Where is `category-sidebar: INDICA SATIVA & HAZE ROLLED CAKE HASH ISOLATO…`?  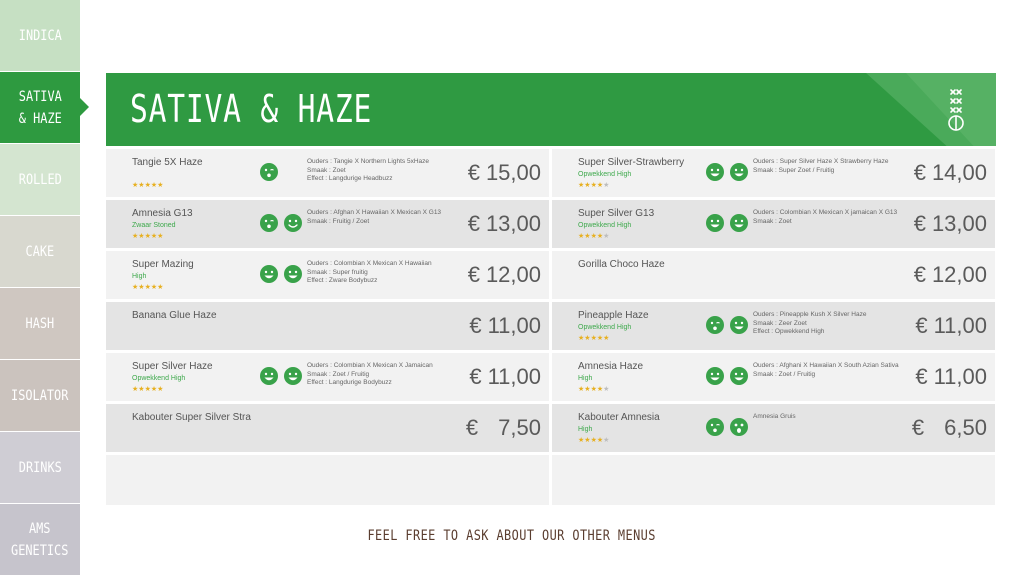
category-sidebar: INDICA SATIVA & HAZE ROLLED CAKE HASH ISOLATO… is located at coordinates (44, 288).